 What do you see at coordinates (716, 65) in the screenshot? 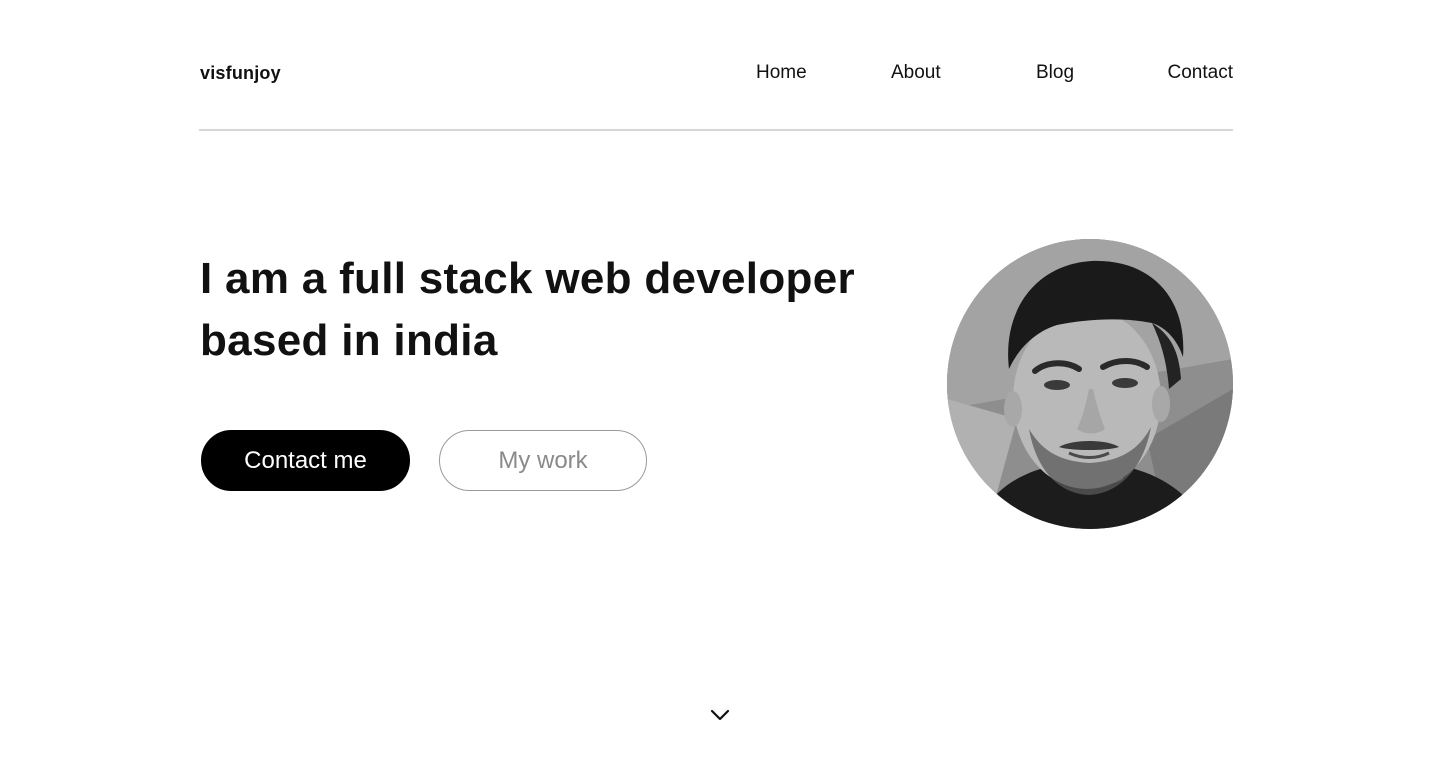
I see `site-header: visfunjoy Home About Blog Contact` at bounding box center [716, 65].